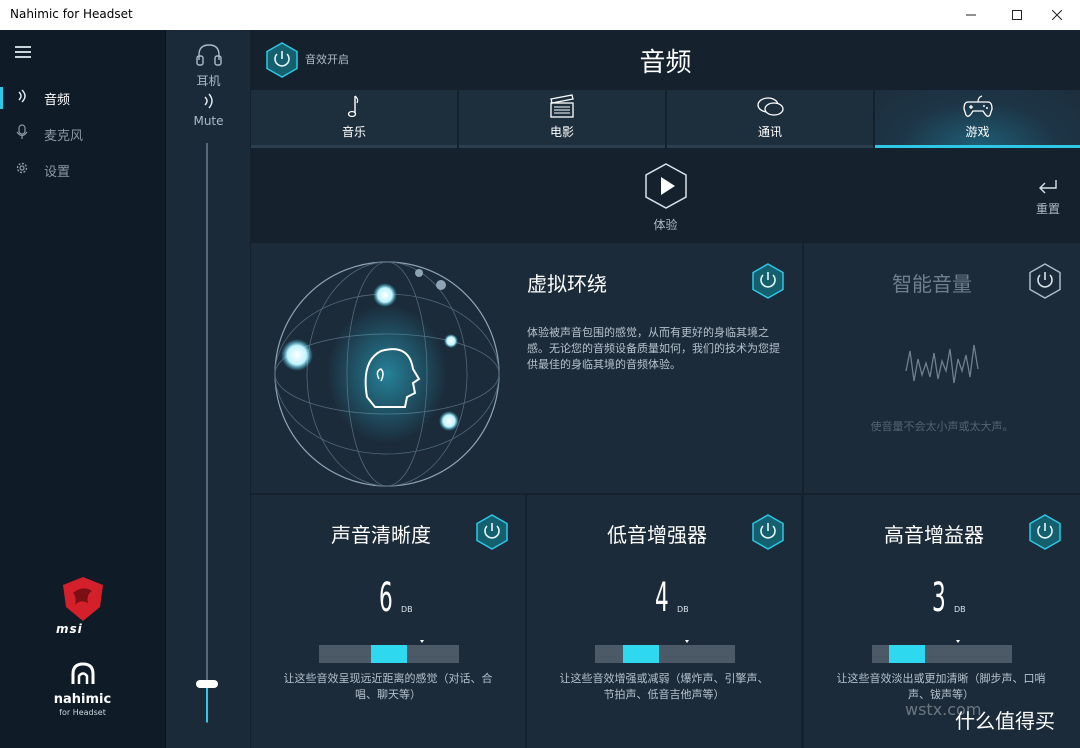  Describe the element at coordinates (942, 621) in the screenshot. I see `effect-card-treble: 高音增益器 3 DB 让这些音效淡出或更加清晰（脚步声、口哨声、钹声等）` at that location.